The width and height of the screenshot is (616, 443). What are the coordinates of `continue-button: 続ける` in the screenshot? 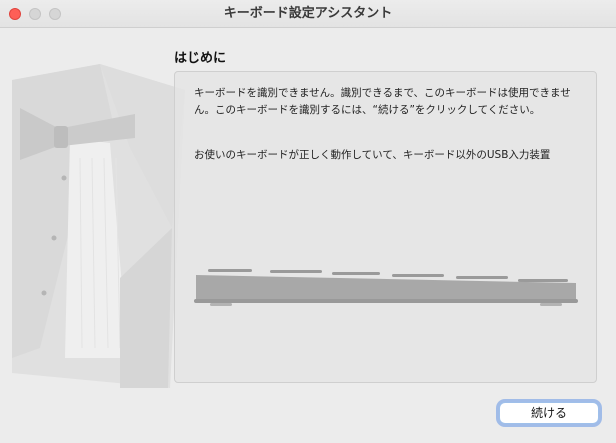 It's located at (549, 413).